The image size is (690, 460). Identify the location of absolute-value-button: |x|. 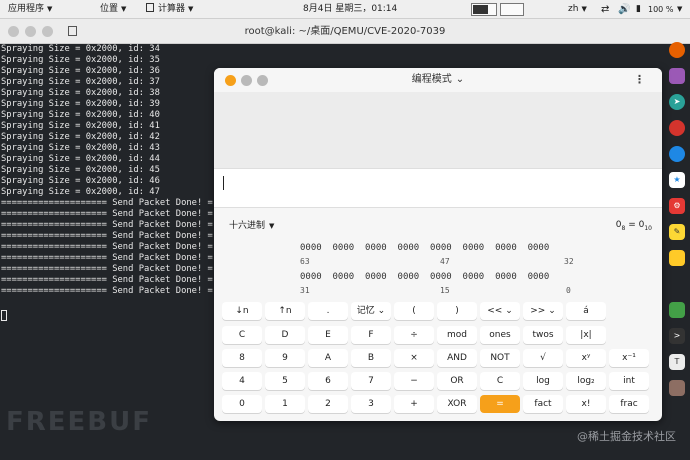
(586, 335).